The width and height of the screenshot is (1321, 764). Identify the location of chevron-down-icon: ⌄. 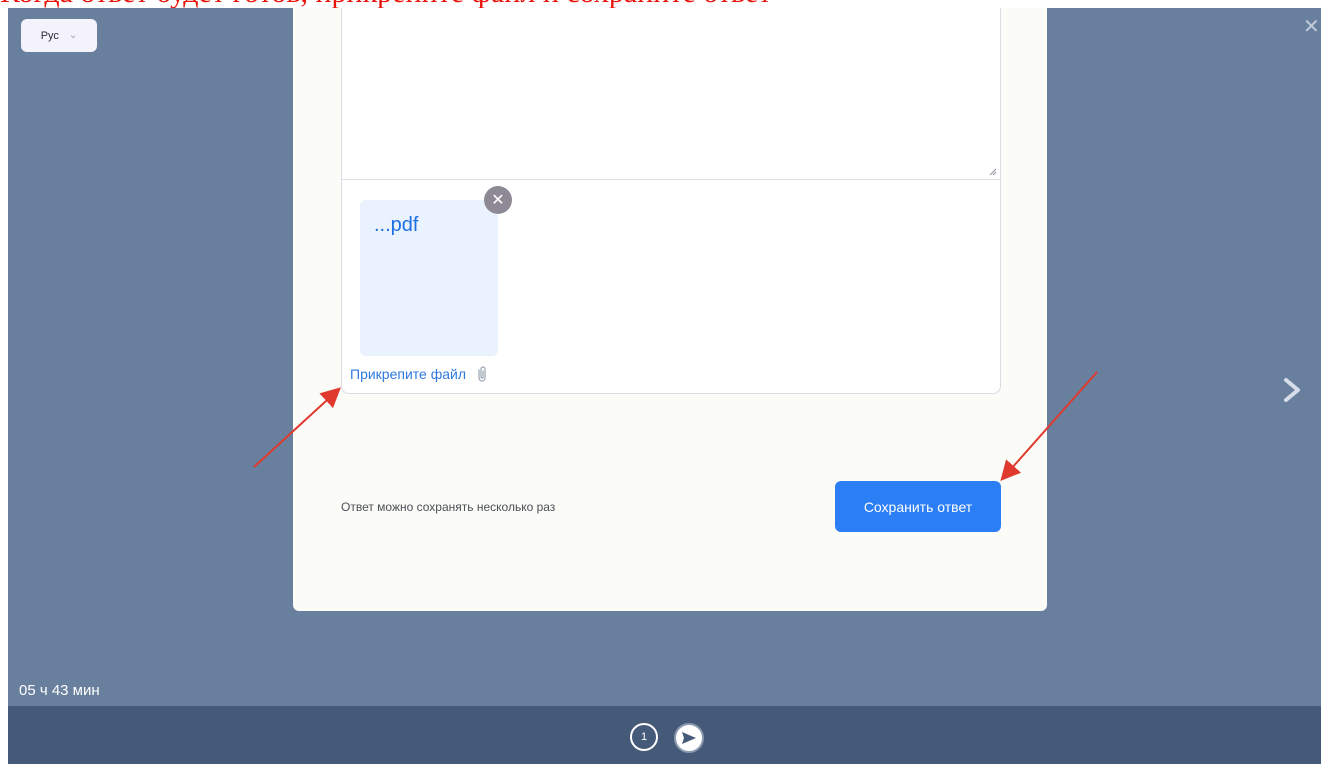
(73, 35).